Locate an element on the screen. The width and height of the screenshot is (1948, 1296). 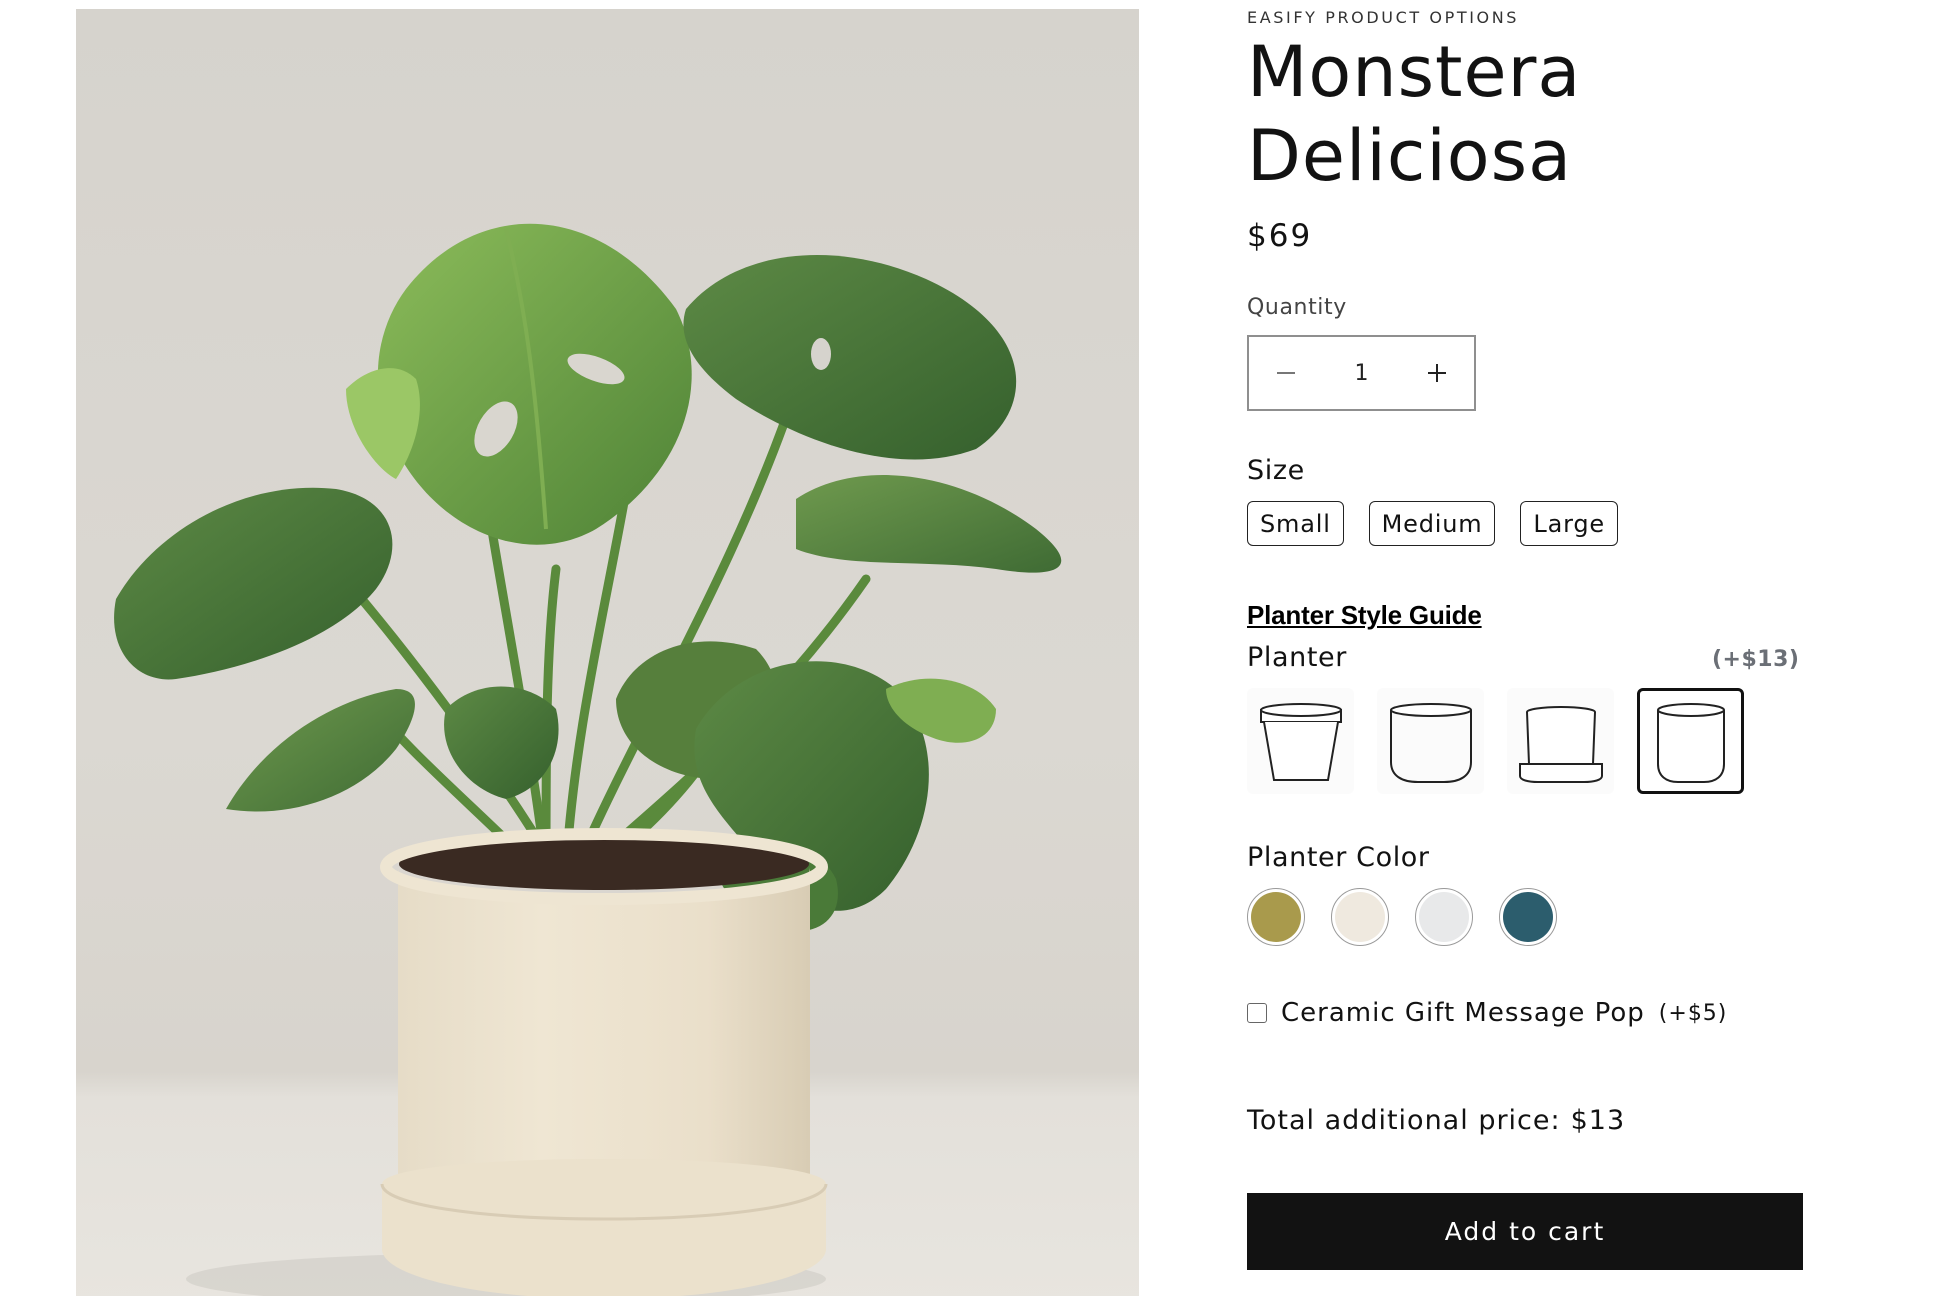
color-swatch-teal is located at coordinates (1528, 917).